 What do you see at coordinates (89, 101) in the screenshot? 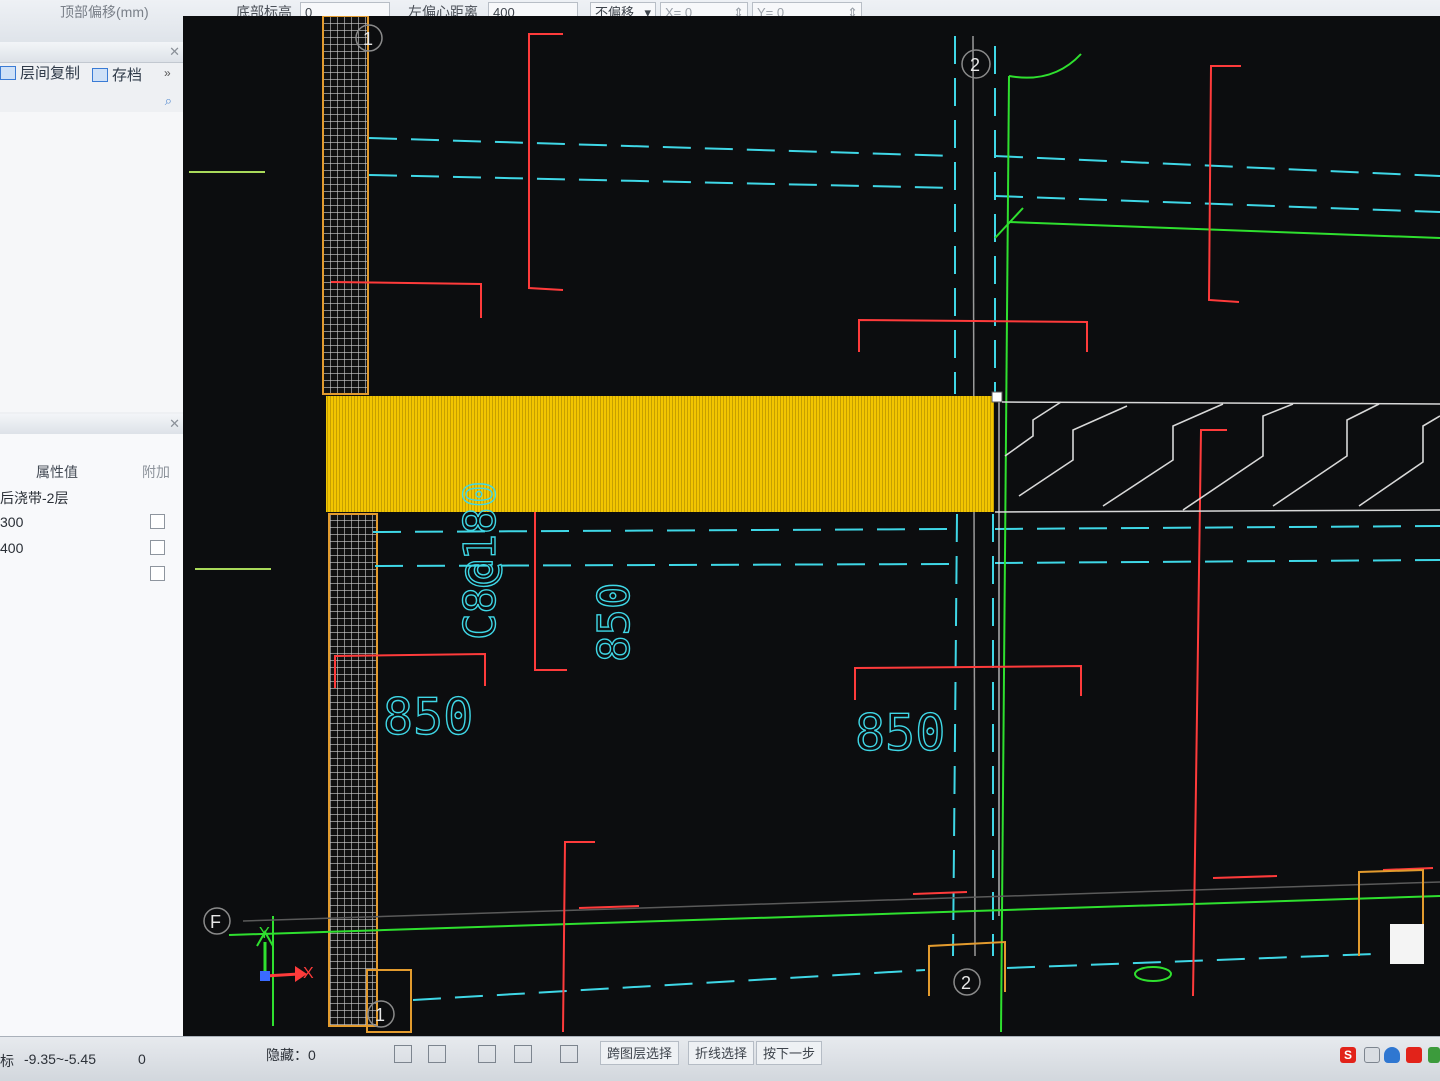
I see `search-input: ⌕` at bounding box center [89, 101].